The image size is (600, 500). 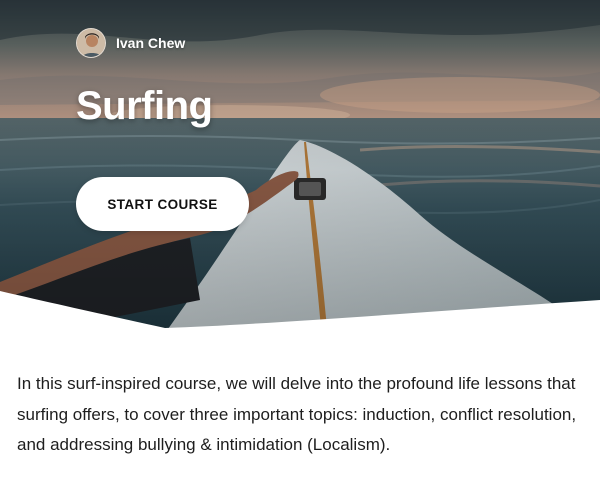 I want to click on start-course-button: START COURSE, so click(x=162, y=204).